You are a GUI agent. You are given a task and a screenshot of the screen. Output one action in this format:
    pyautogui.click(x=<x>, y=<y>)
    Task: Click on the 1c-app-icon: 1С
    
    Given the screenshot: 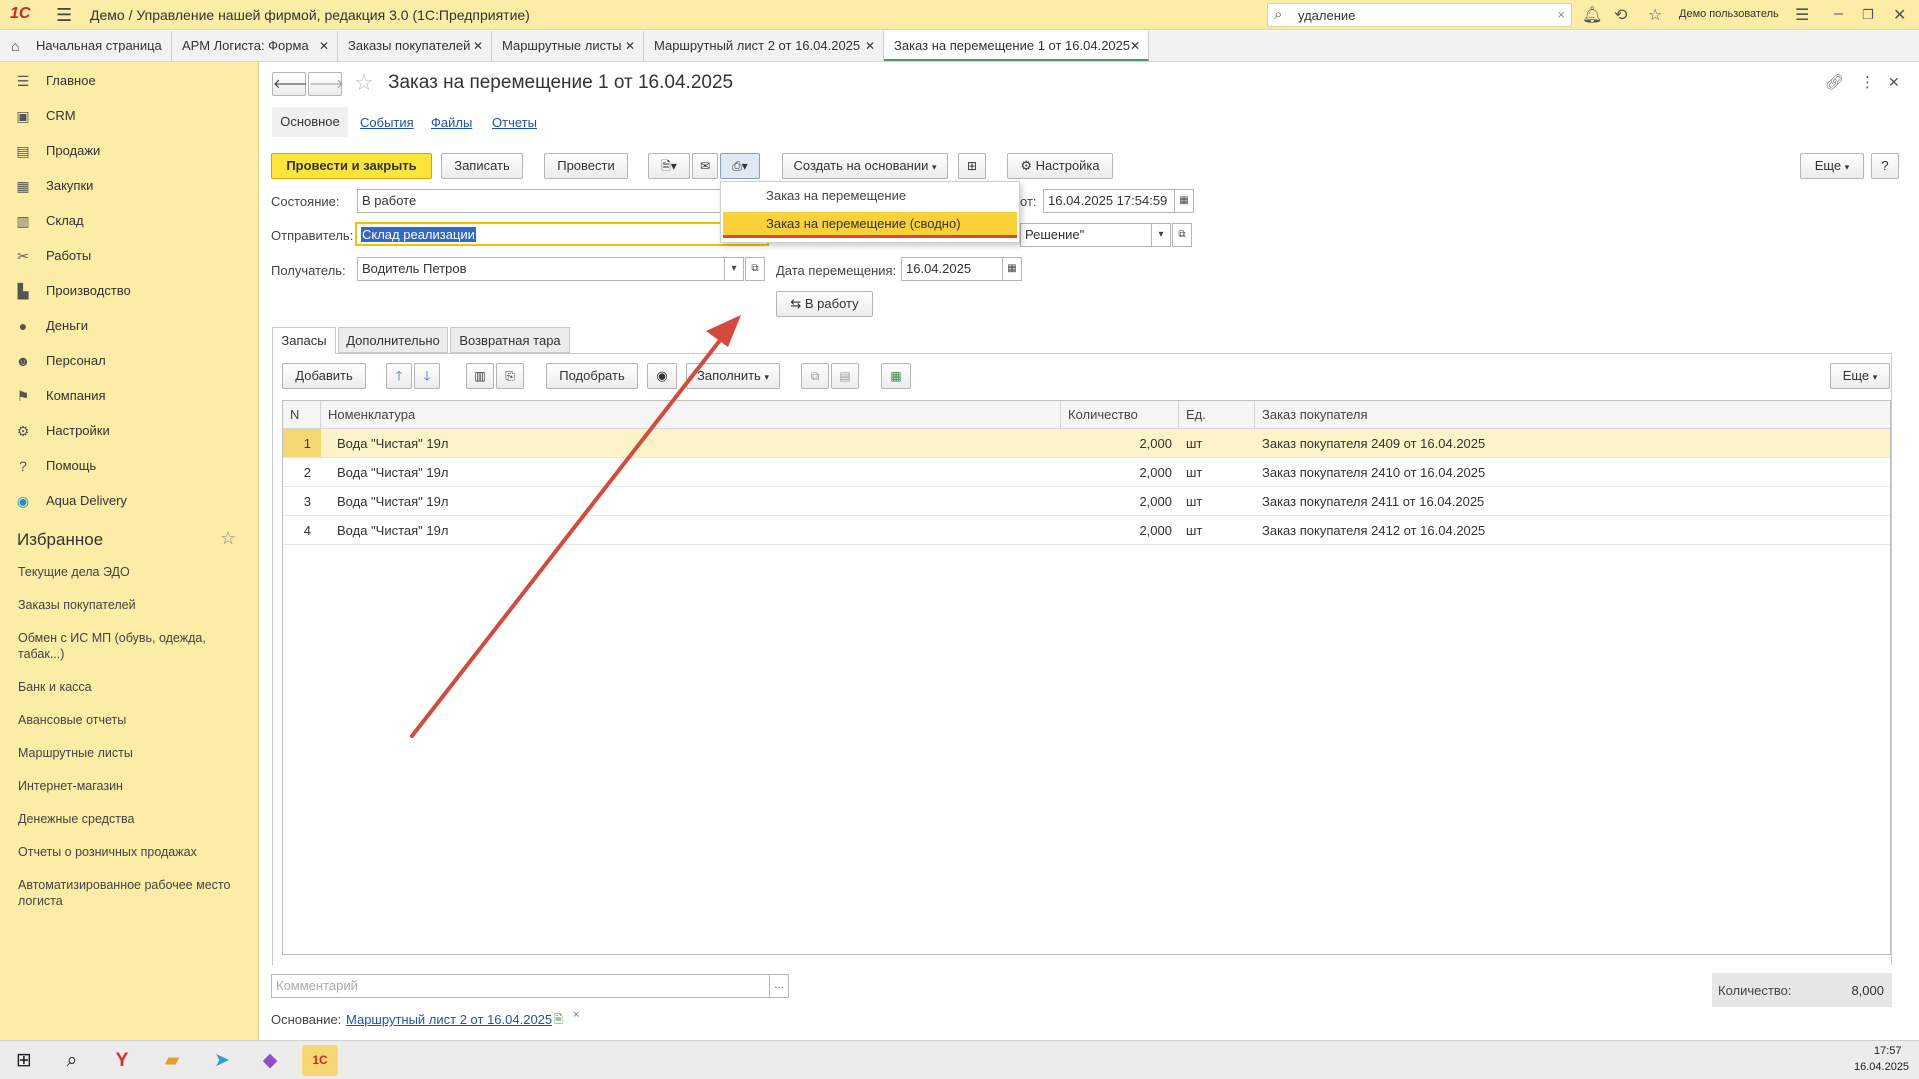 What is the action you would take?
    pyautogui.click(x=320, y=1060)
    